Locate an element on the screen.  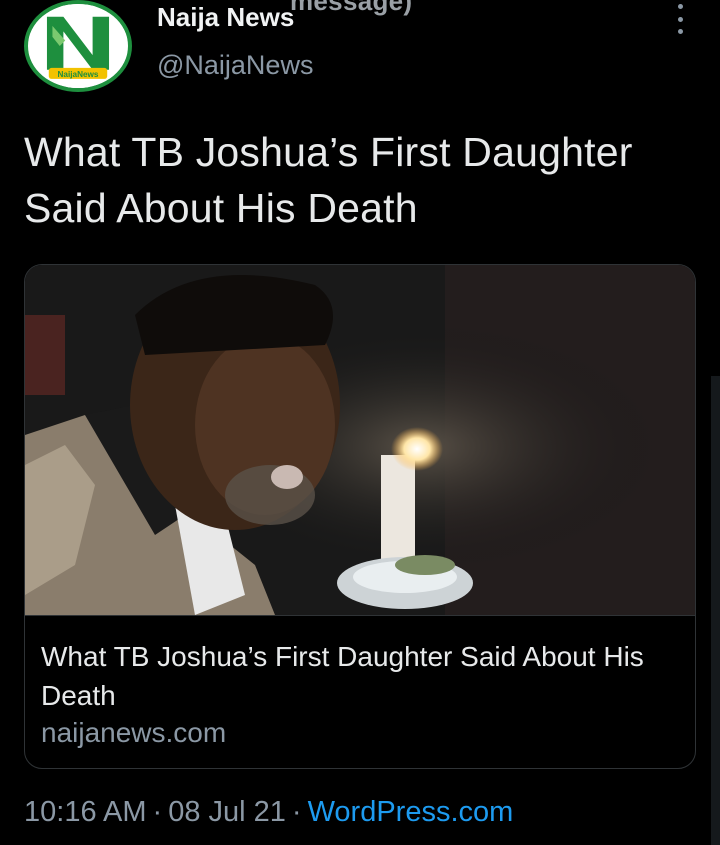
more-vertical-icon is located at coordinates (680, 19).